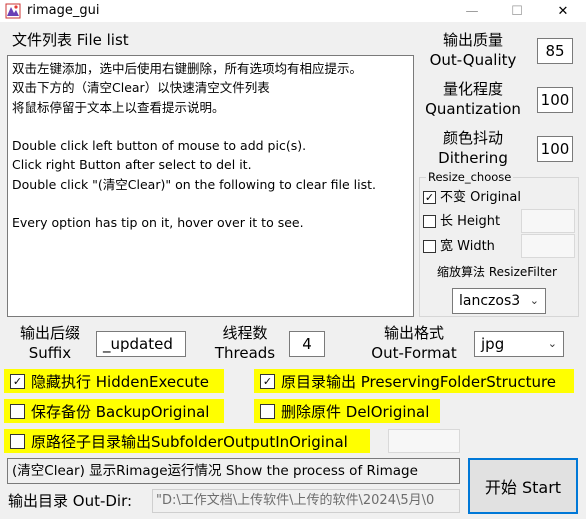 The image size is (586, 519). I want to click on resize-height-checkbox, so click(429, 221).